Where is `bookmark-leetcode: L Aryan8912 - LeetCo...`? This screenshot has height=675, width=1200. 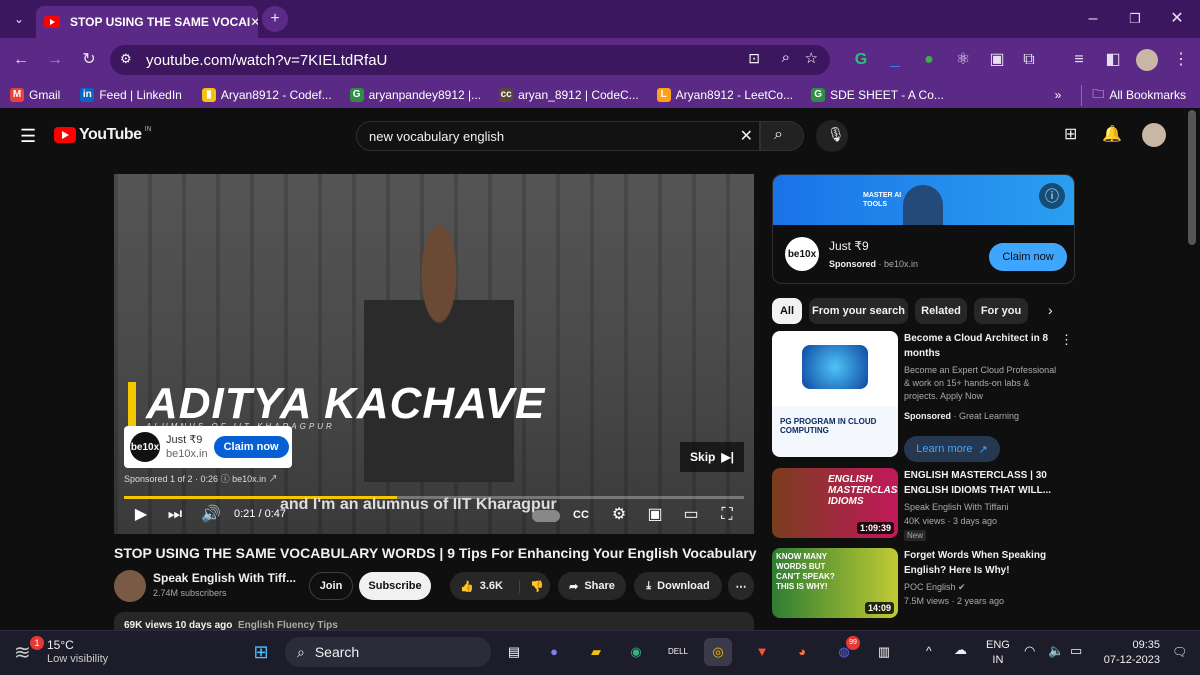
bookmark-leetcode: L Aryan8912 - LeetCo... is located at coordinates (724, 95).